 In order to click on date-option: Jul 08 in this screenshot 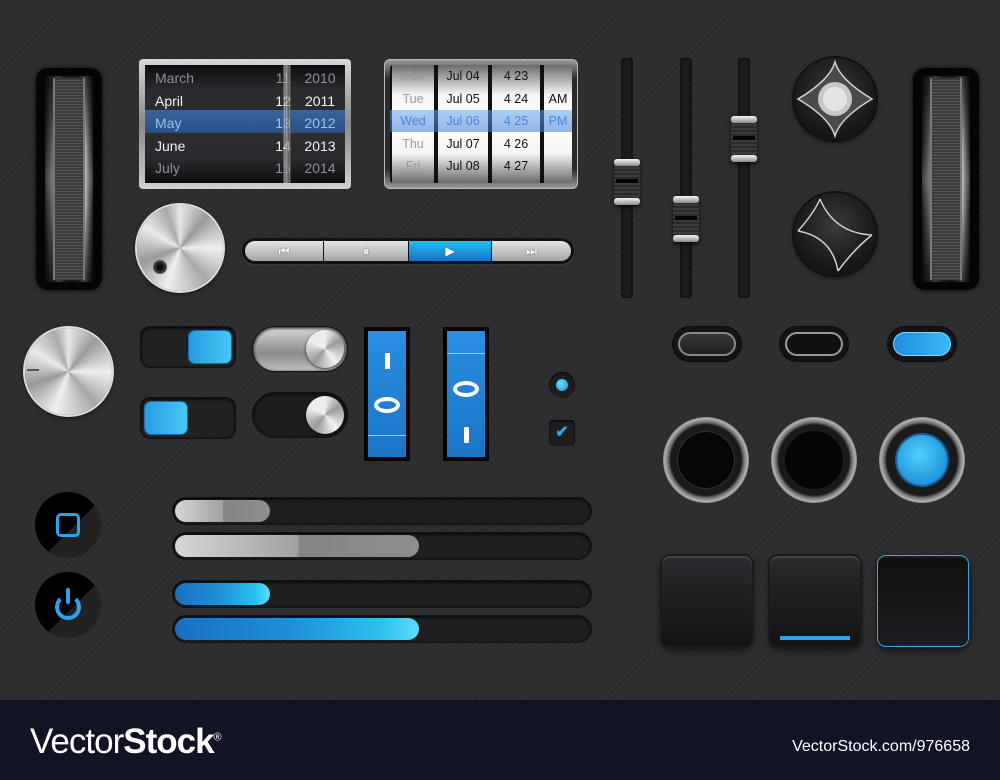, I will do `click(463, 166)`.